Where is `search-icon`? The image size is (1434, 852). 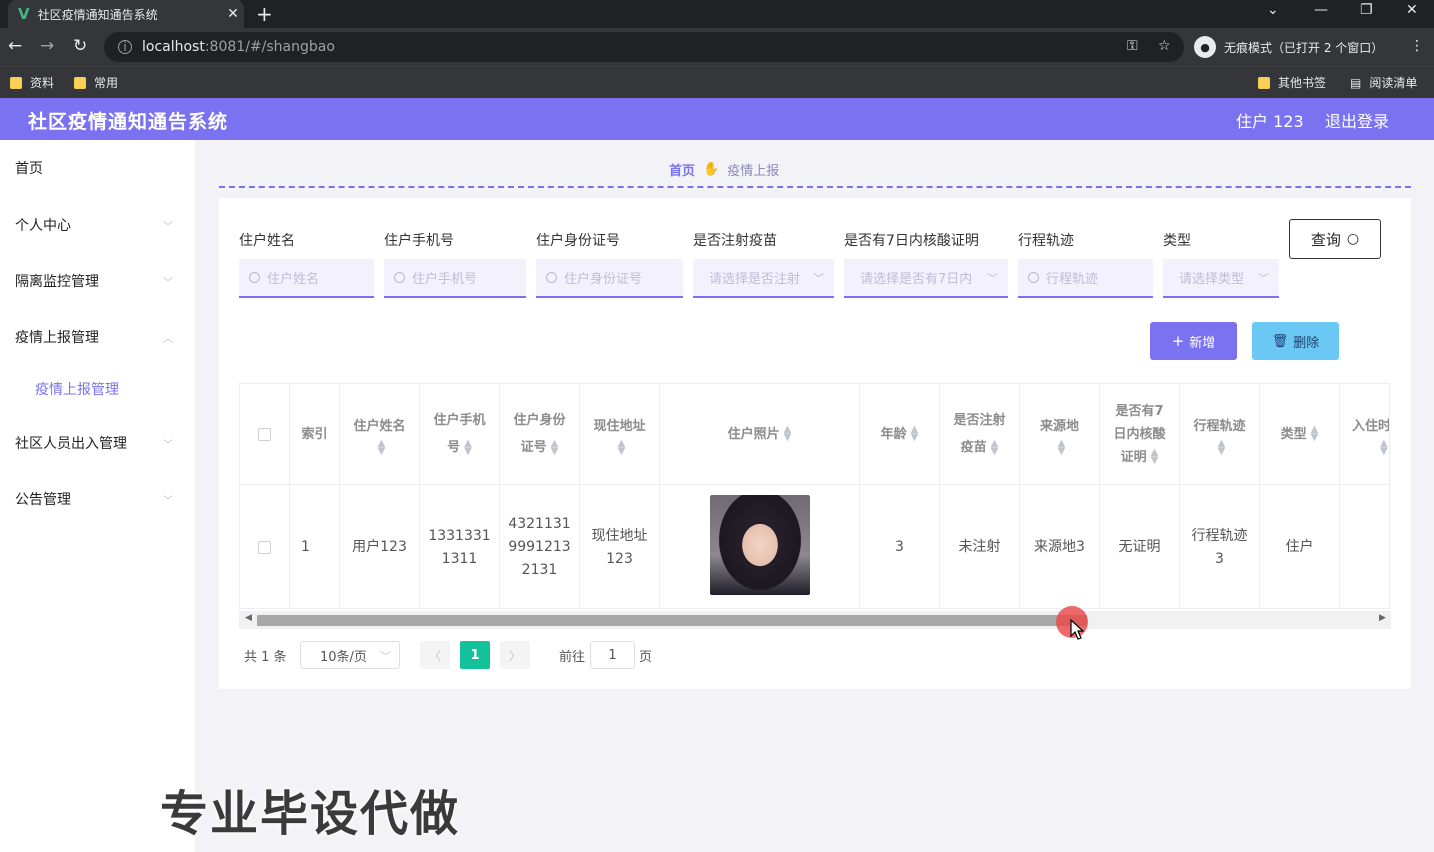
search-icon is located at coordinates (1033, 277).